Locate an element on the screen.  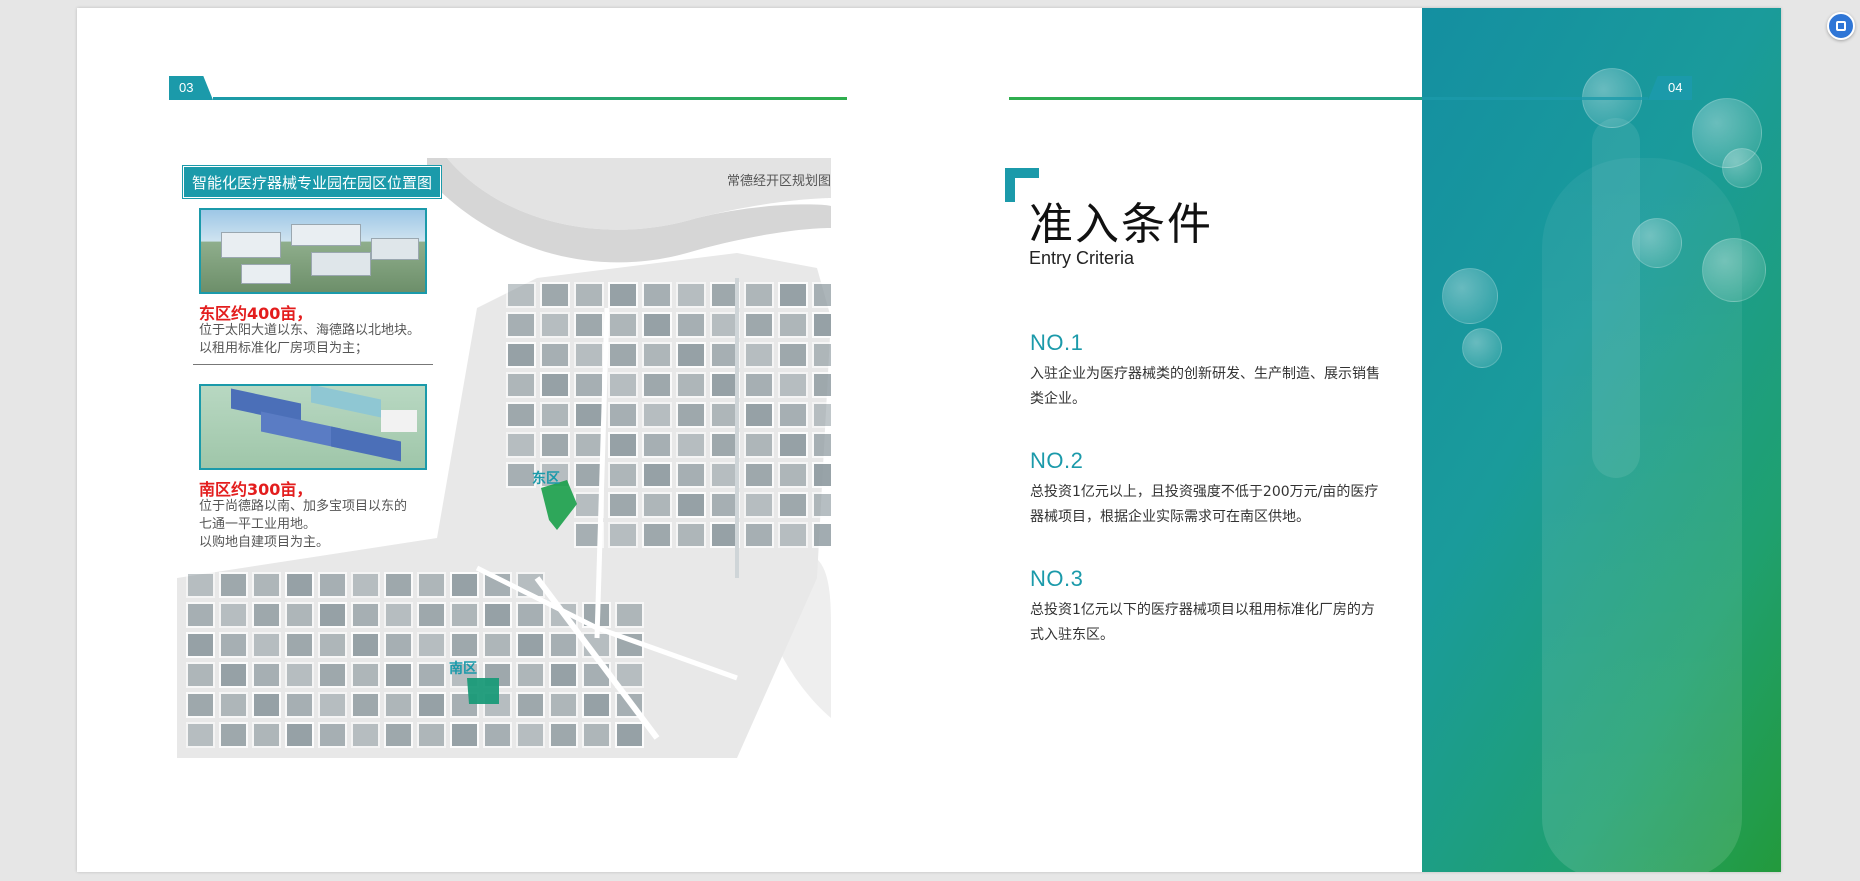
finger-graphic is located at coordinates (1616, 298).